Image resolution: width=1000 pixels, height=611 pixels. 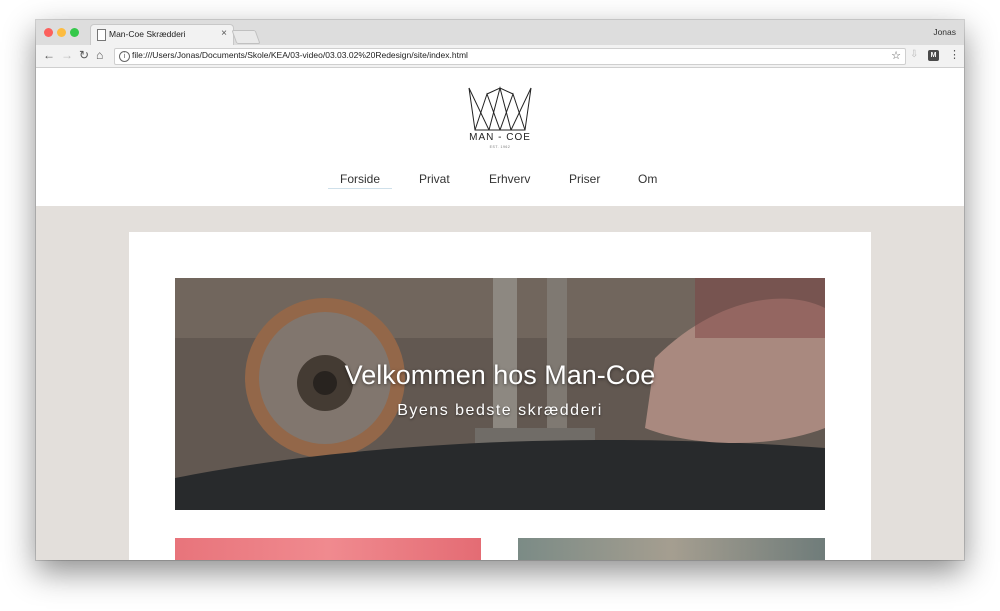 I want to click on hero-title: Velkommen hos Man-Coe, so click(x=500, y=375).